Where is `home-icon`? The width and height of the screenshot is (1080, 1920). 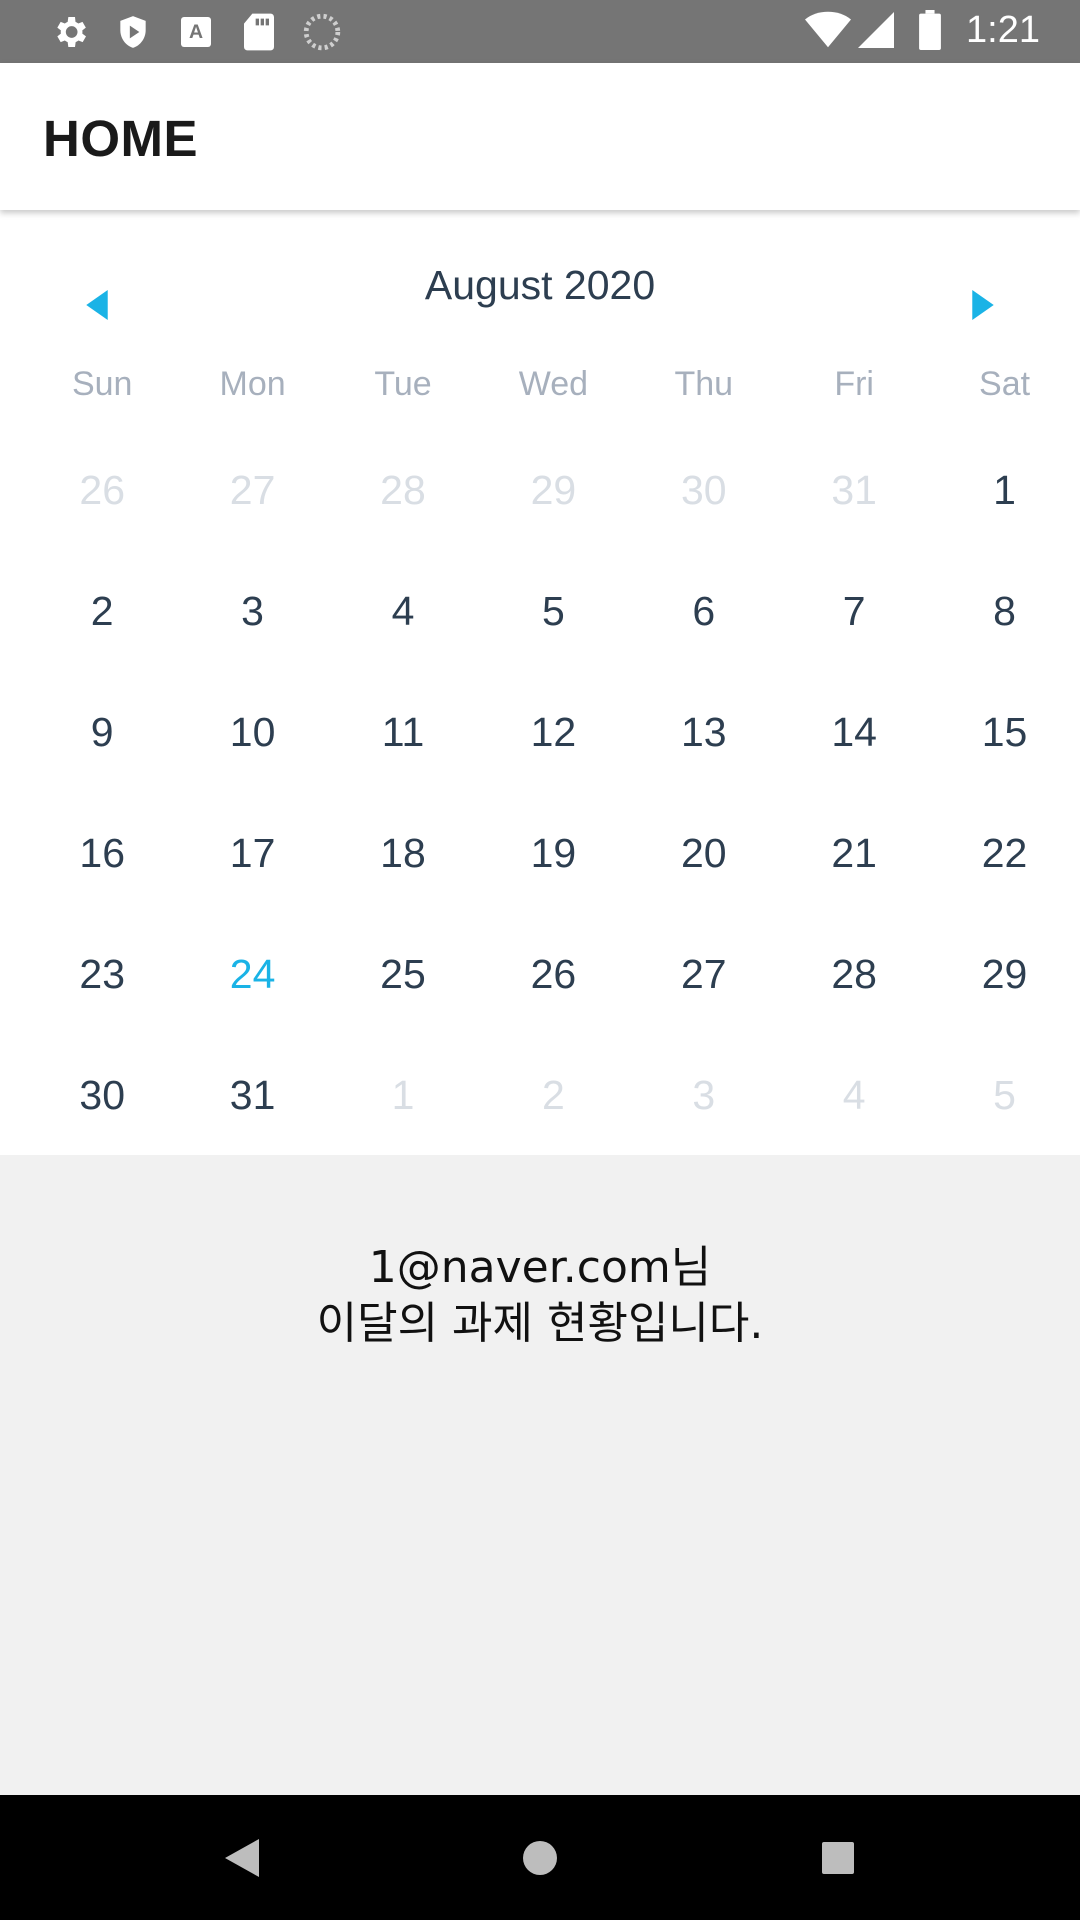 home-icon is located at coordinates (540, 1858).